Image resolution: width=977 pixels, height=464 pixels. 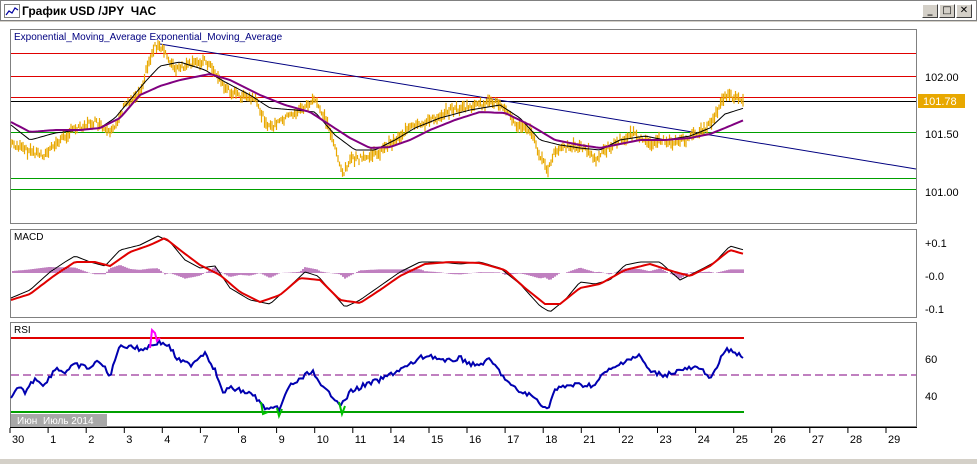 What do you see at coordinates (475, 440) in the screenshot?
I see `time-tick-label: 16` at bounding box center [475, 440].